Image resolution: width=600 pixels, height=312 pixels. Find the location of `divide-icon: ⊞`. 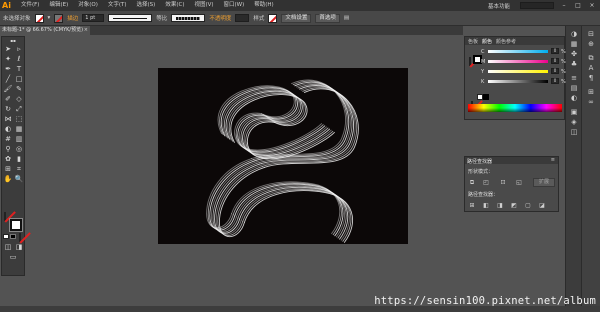

divide-icon: ⊞ is located at coordinates (472, 205).